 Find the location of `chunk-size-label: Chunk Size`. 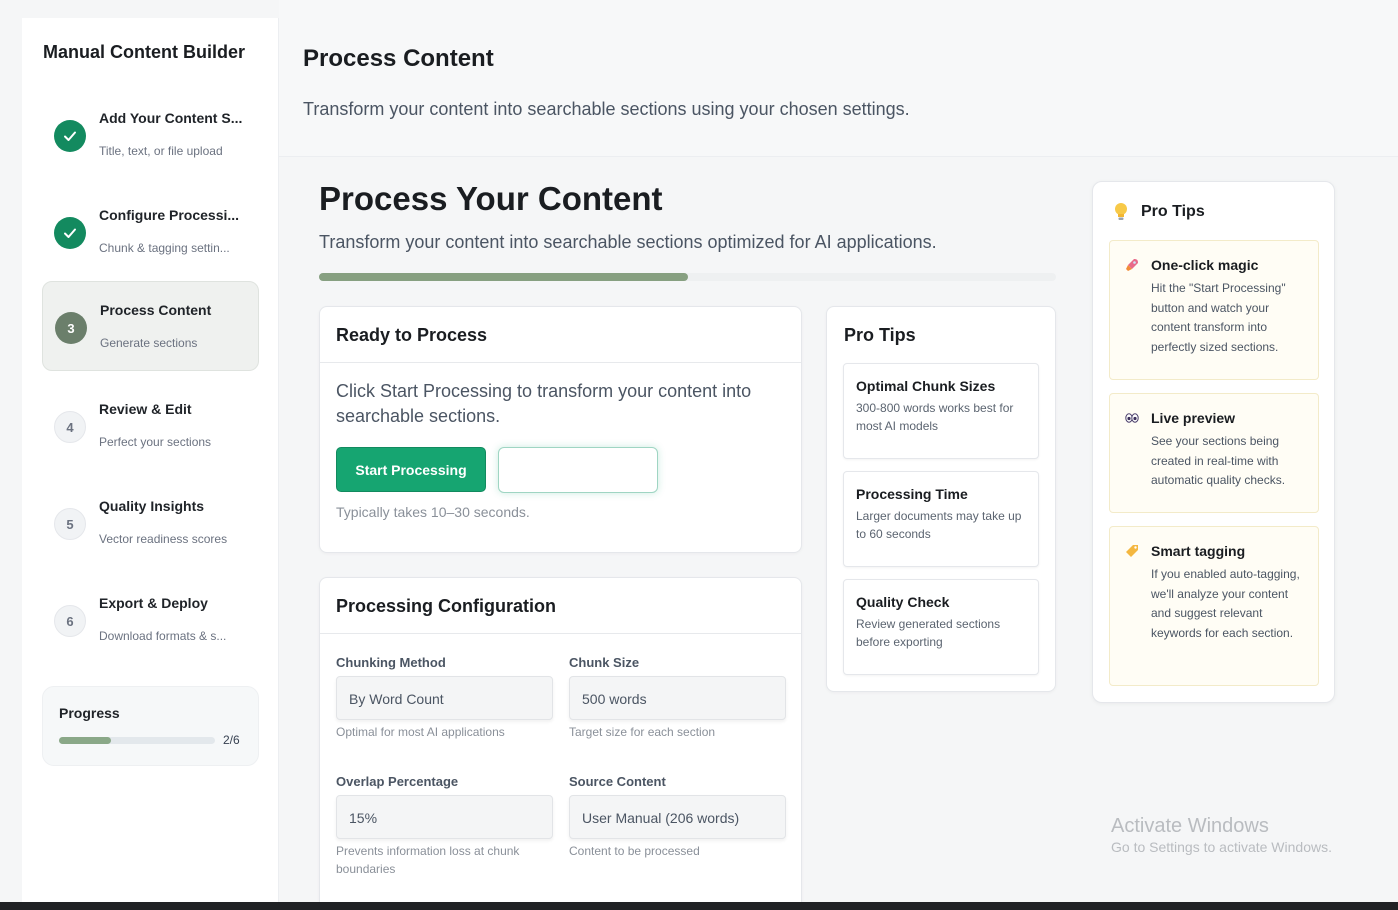

chunk-size-label: Chunk Size is located at coordinates (604, 662).